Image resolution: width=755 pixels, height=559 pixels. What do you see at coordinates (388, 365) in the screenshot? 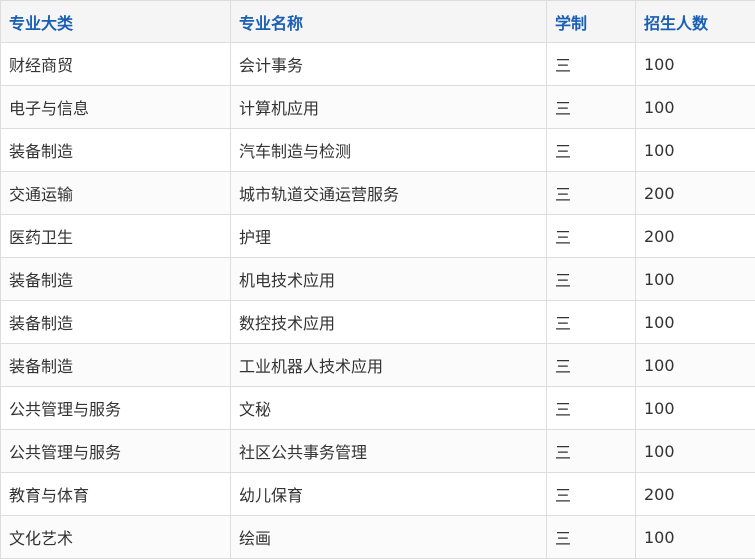
I see `major-name-cell: 工业机器人技术应用` at bounding box center [388, 365].